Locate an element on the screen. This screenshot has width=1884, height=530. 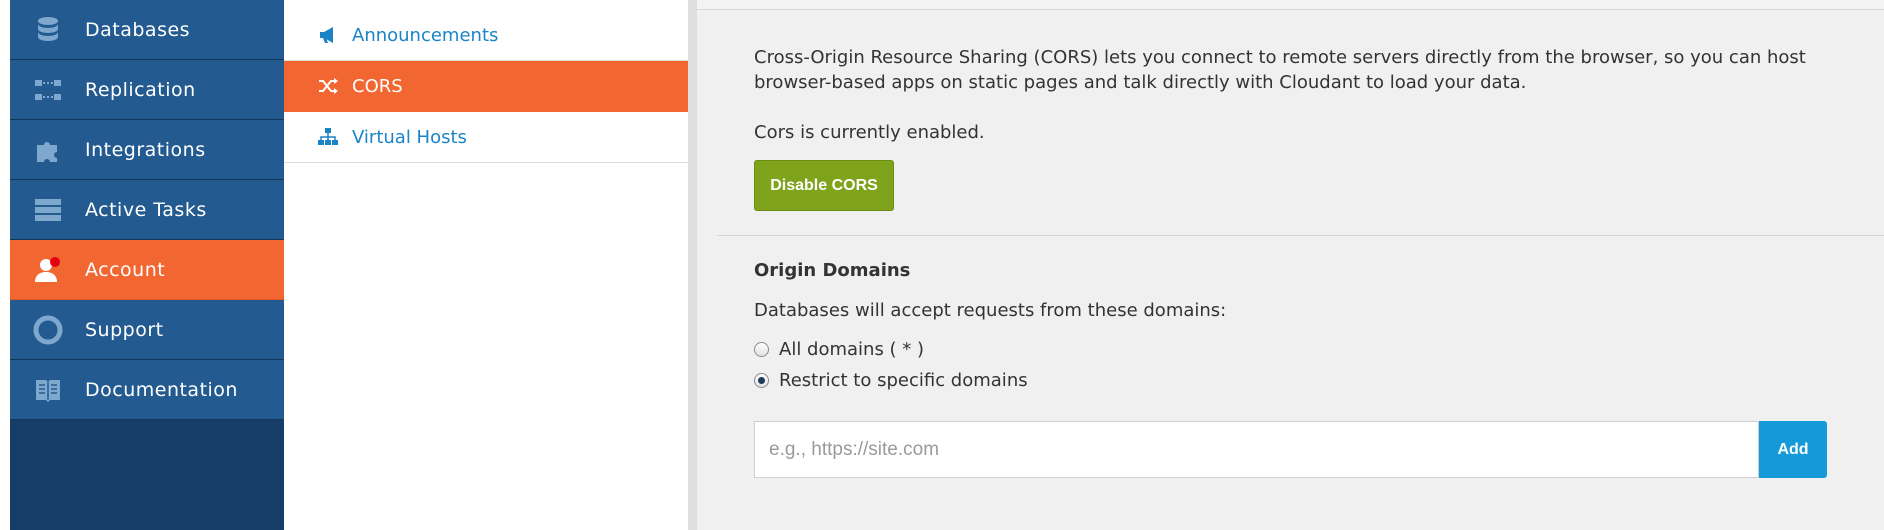
sidebar-item-active-tasks: Active Tasks is located at coordinates (147, 210).